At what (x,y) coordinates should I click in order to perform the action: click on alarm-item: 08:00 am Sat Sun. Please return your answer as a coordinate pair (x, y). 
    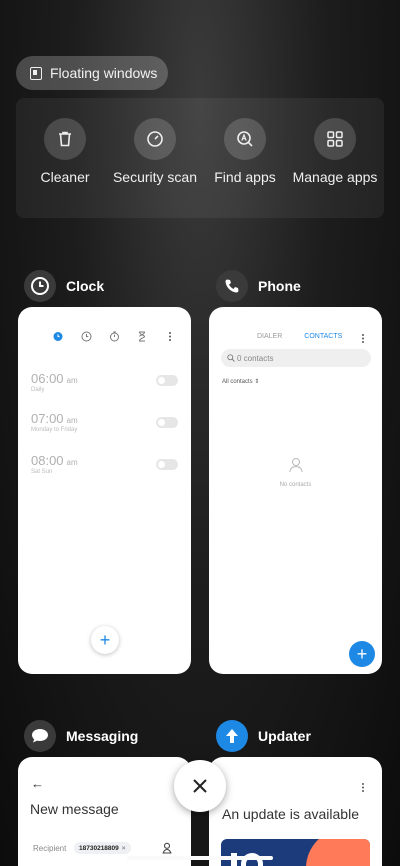
    Looking at the image, I should click on (54, 464).